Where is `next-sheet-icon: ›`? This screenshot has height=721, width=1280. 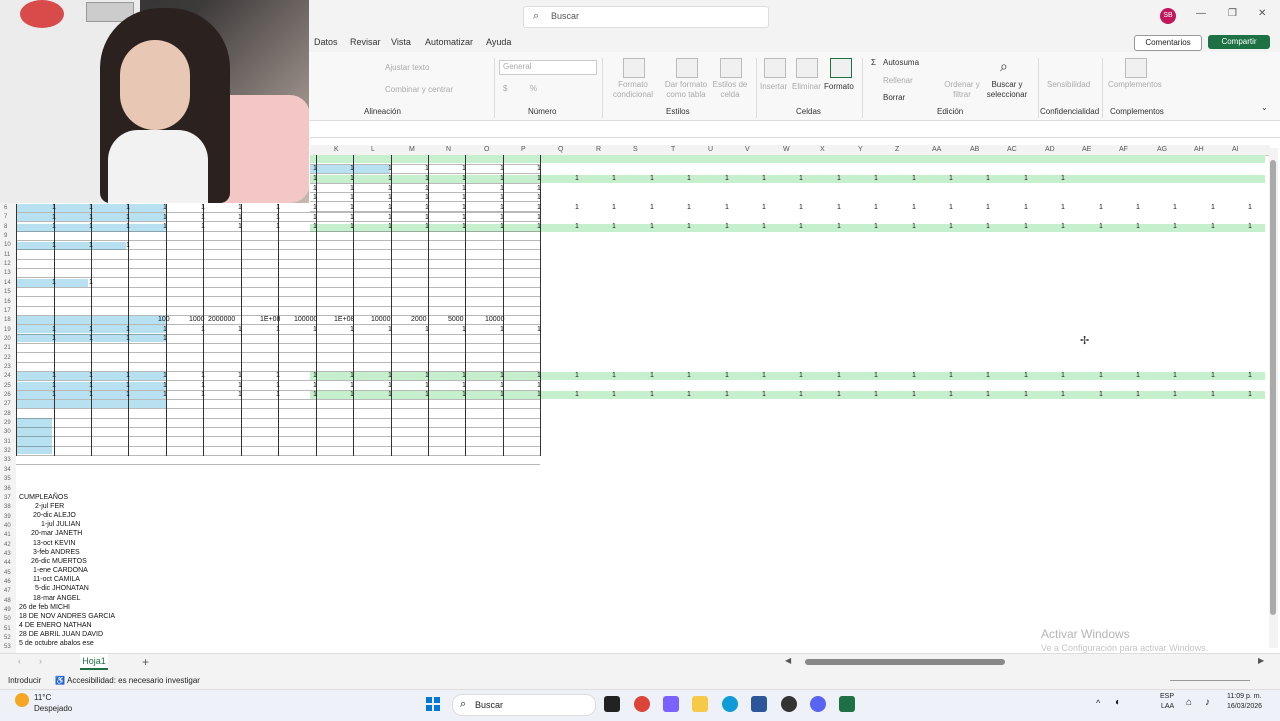 next-sheet-icon: › is located at coordinates (40, 661).